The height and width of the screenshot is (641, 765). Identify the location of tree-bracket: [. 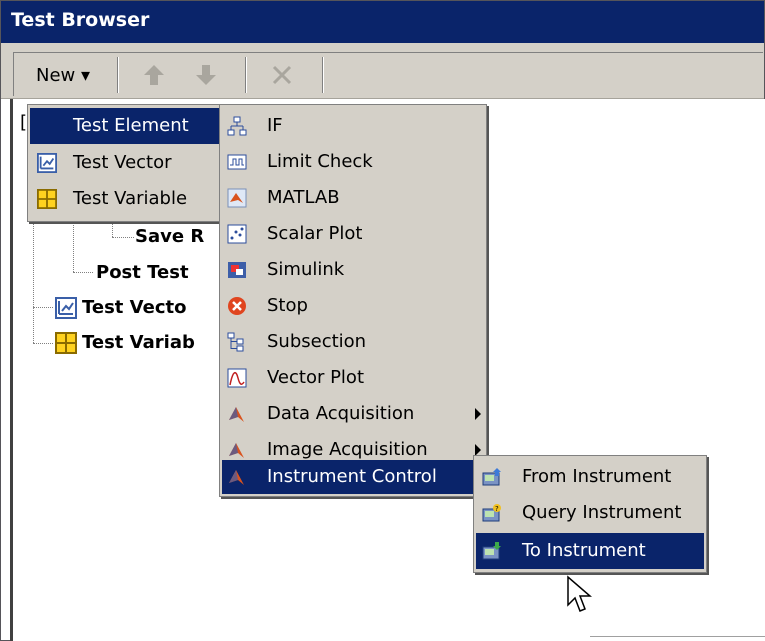
(24, 122).